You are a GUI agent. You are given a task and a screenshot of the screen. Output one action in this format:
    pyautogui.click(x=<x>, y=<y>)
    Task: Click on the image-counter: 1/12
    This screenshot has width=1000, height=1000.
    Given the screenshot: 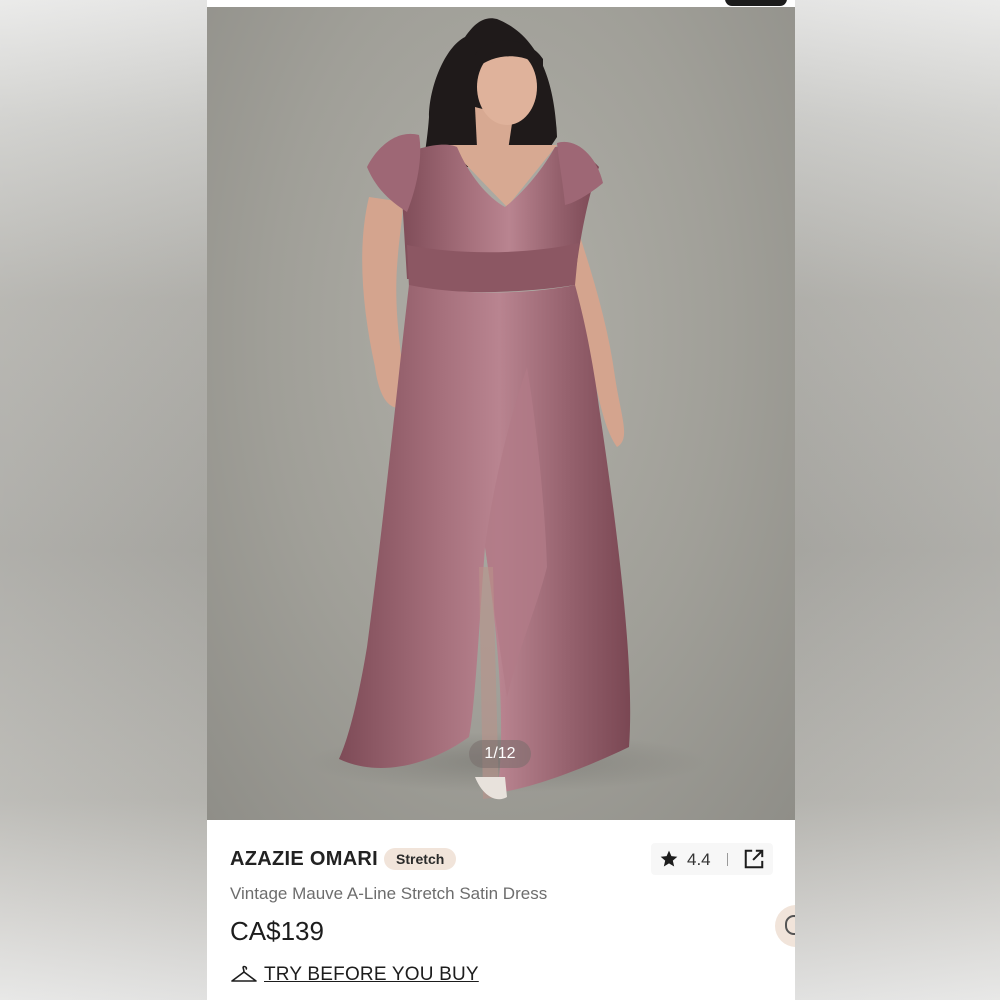 What is the action you would take?
    pyautogui.click(x=500, y=754)
    